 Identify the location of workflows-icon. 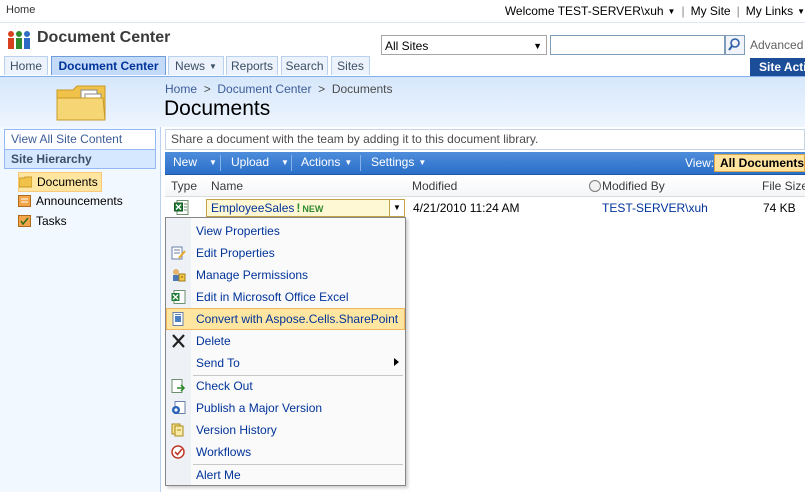
(178, 452).